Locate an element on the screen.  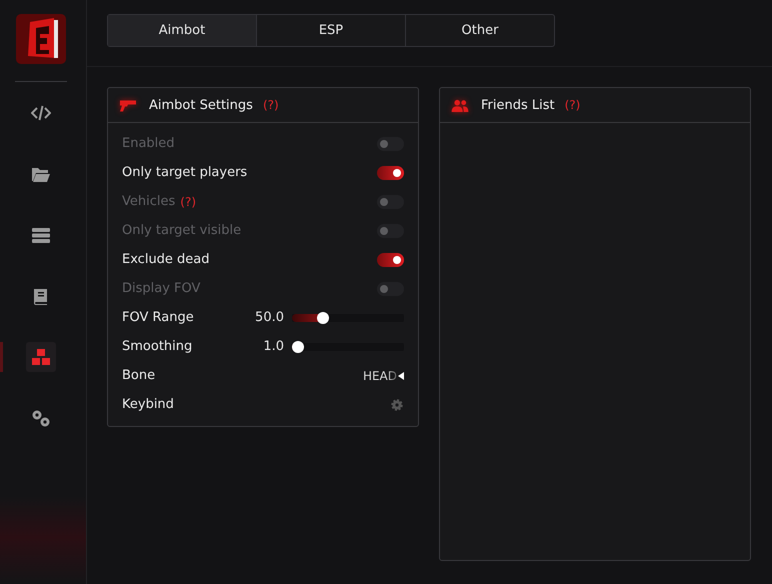
slider-value: 50.0 is located at coordinates (269, 317).